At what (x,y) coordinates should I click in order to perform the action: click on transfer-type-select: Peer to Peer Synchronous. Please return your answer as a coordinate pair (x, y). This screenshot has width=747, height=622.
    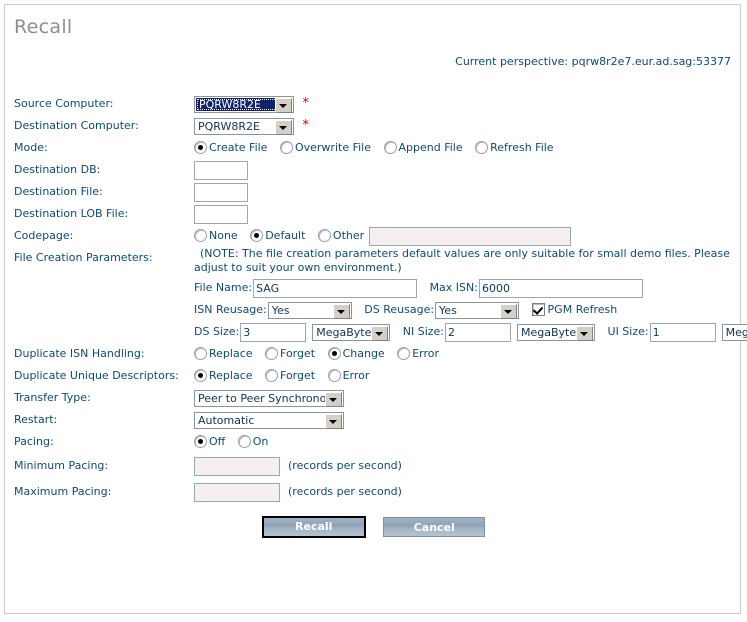
    Looking at the image, I should click on (269, 398).